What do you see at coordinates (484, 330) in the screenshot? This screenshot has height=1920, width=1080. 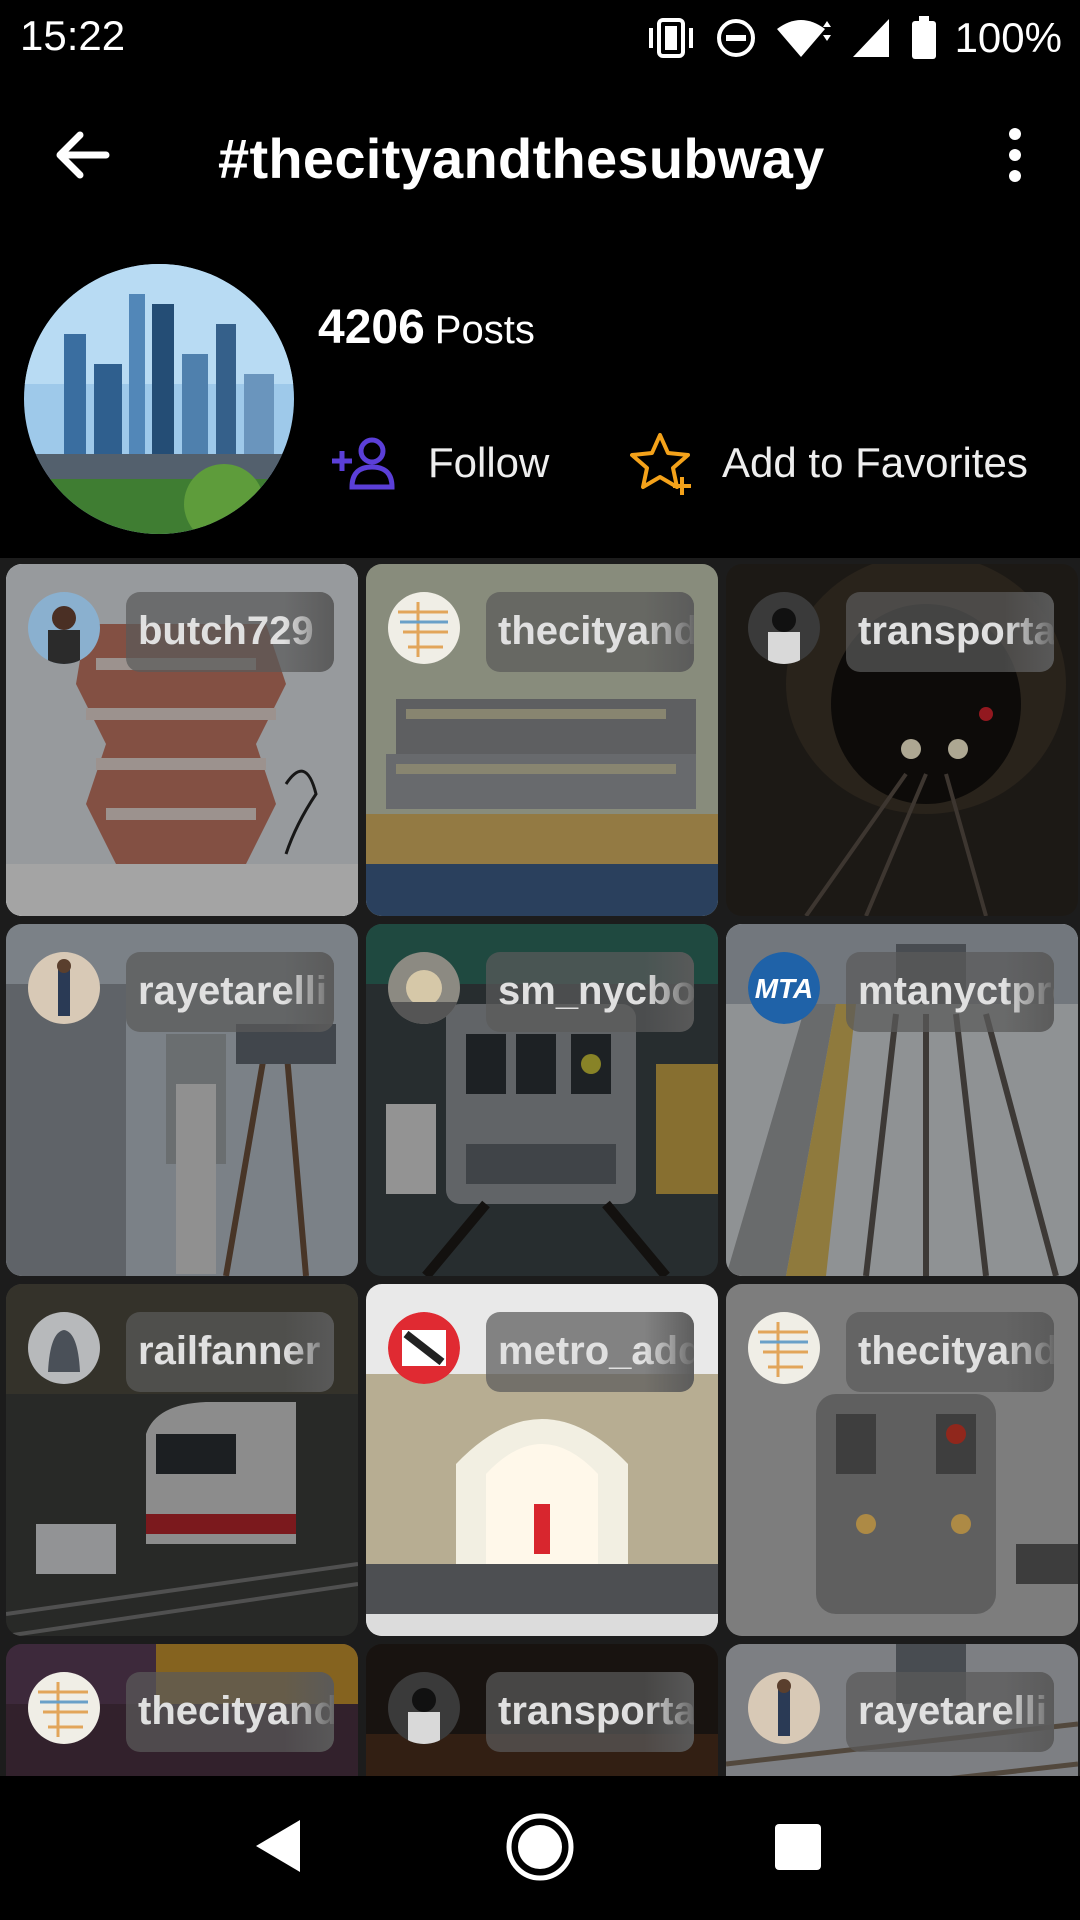 I see `posts-label: Posts` at bounding box center [484, 330].